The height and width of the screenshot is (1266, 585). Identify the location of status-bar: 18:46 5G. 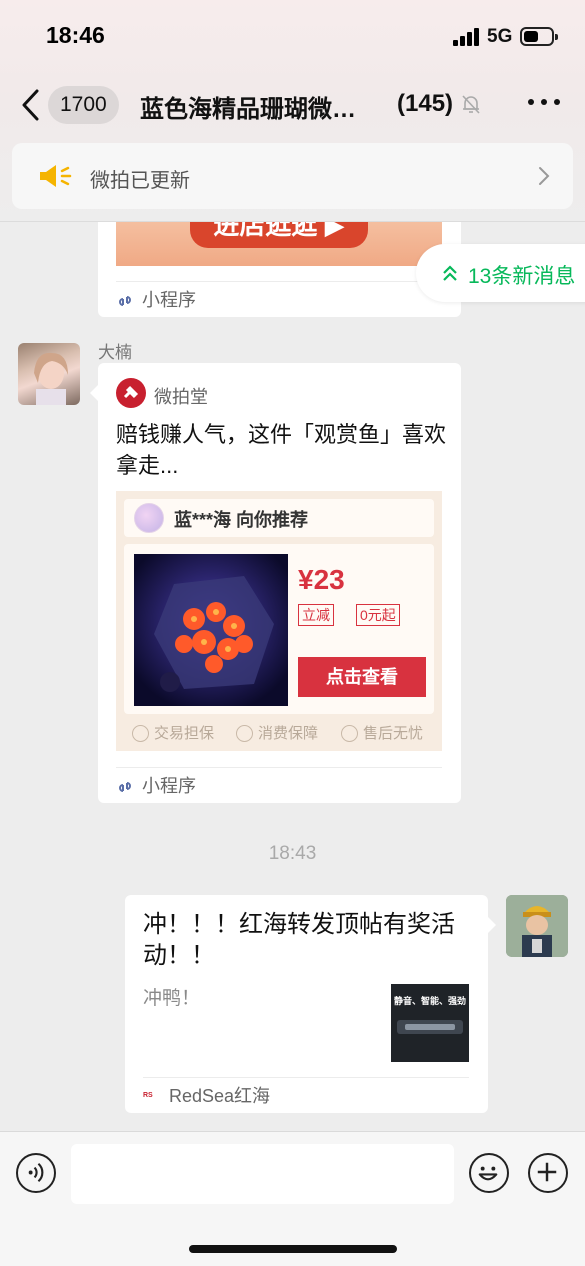
(292, 36).